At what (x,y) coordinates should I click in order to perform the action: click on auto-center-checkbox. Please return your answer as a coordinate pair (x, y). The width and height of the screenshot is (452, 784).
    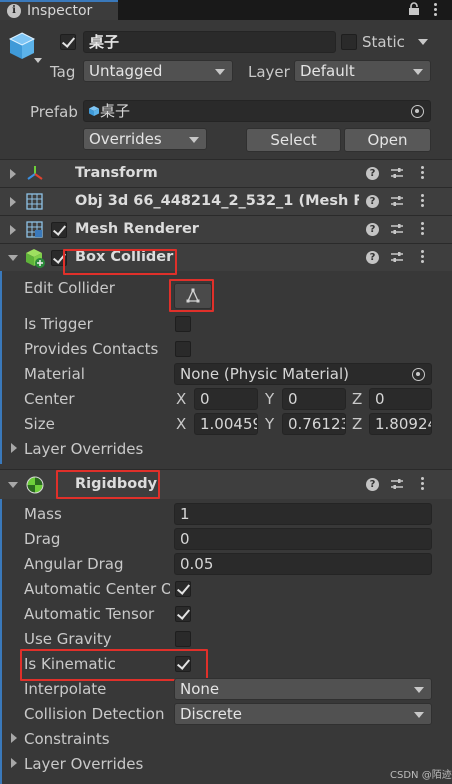
    Looking at the image, I should click on (183, 589).